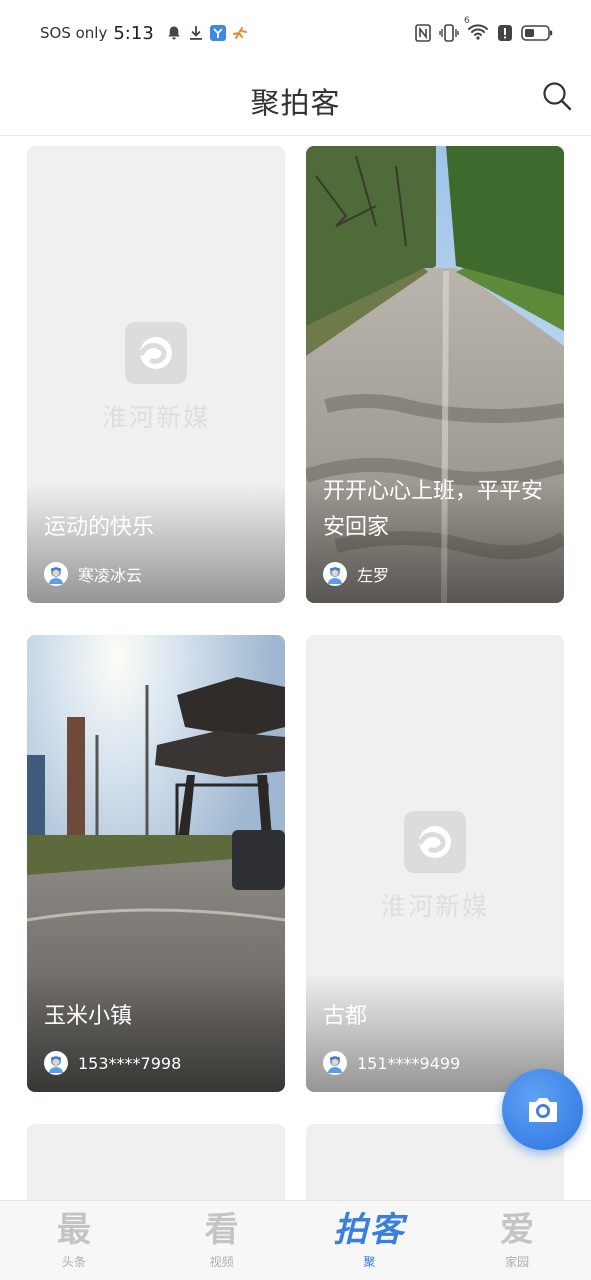 This screenshot has height=1280, width=591. I want to click on download-icon, so click(195, 33).